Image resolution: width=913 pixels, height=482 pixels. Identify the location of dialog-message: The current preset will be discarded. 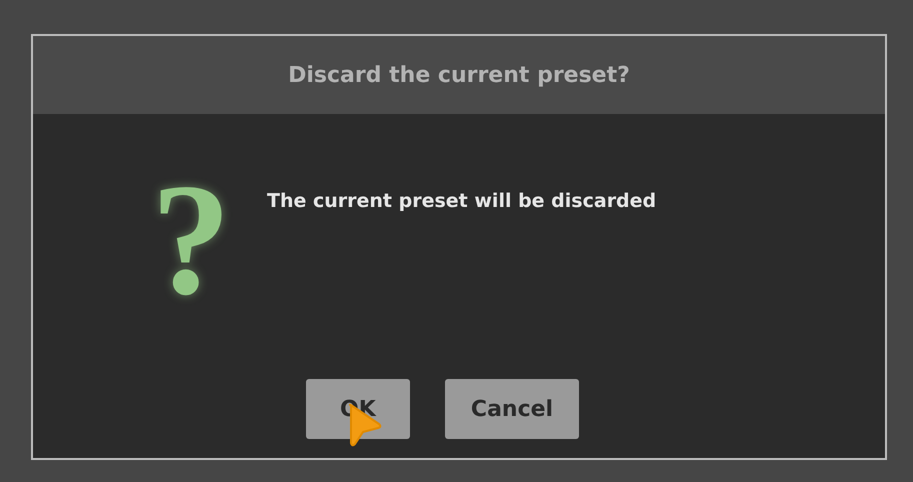
(461, 201).